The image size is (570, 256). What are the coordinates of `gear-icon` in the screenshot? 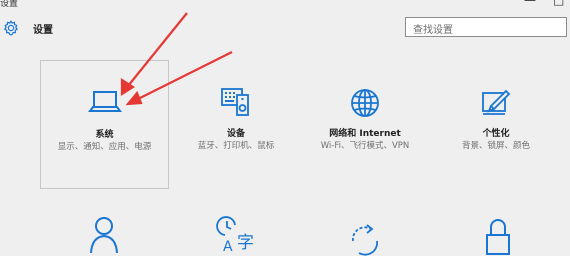 It's located at (10, 28).